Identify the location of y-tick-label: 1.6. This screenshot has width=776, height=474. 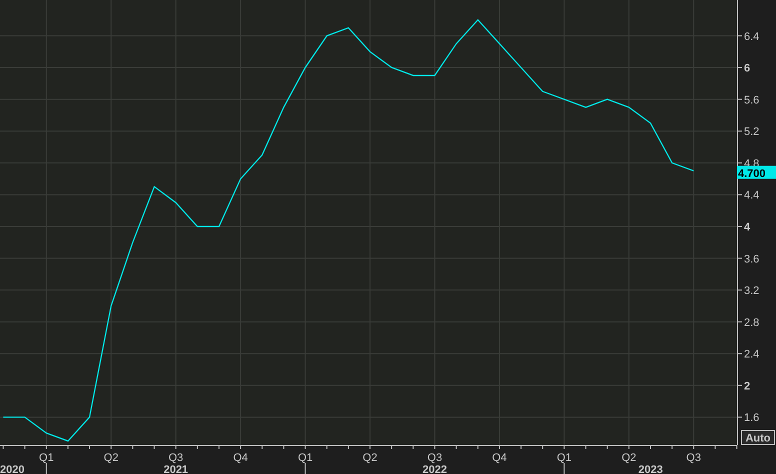
(752, 418).